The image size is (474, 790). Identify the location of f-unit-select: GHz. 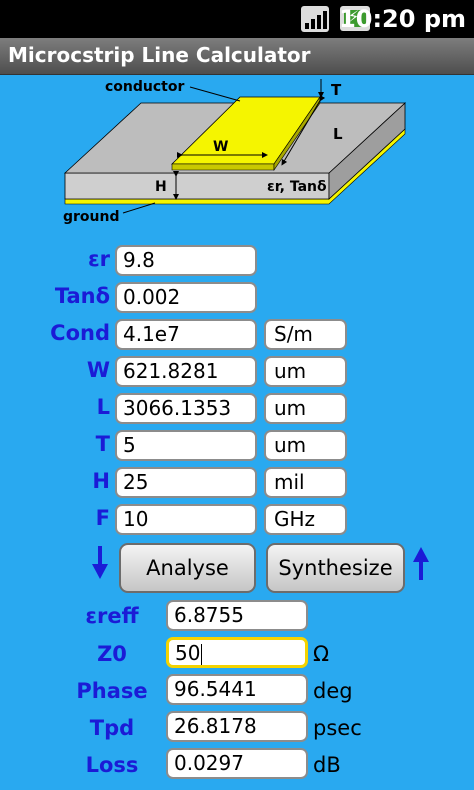
(305, 519).